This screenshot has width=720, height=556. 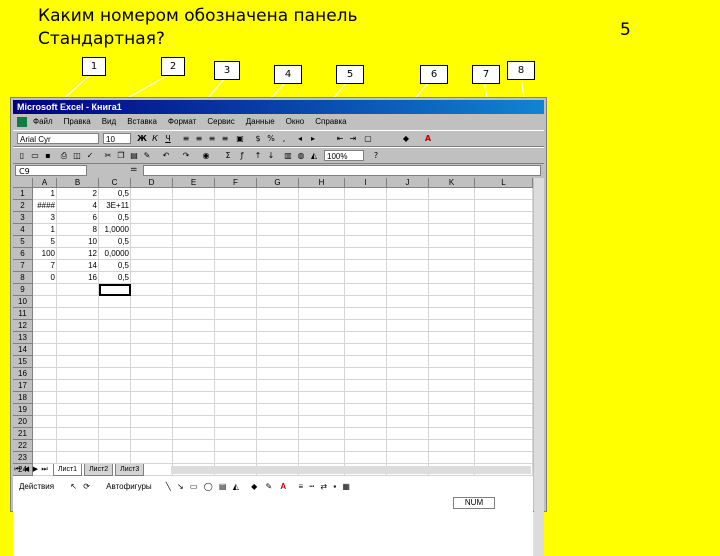 What do you see at coordinates (236, 486) in the screenshot?
I see `wordart-icon: ◭` at bounding box center [236, 486].